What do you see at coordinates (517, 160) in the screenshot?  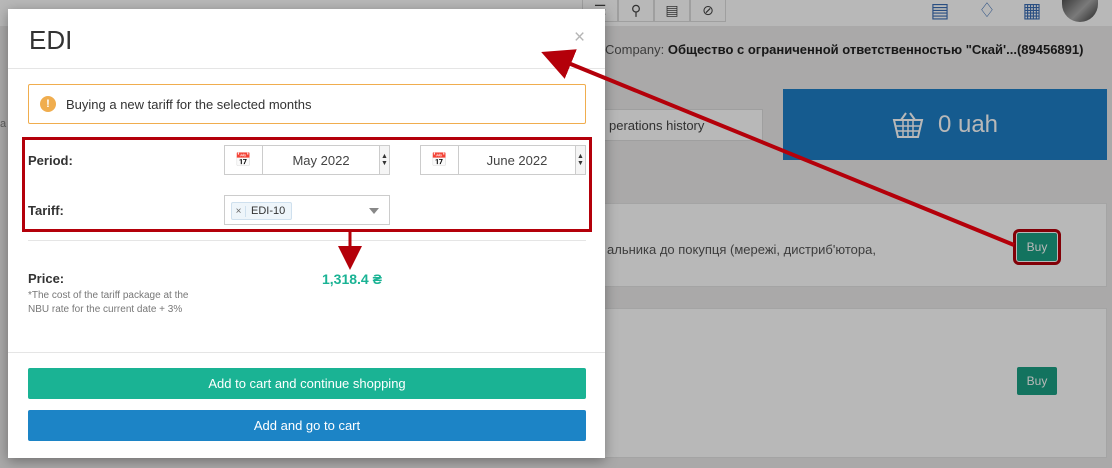 I see `period-to-value: June 2022` at bounding box center [517, 160].